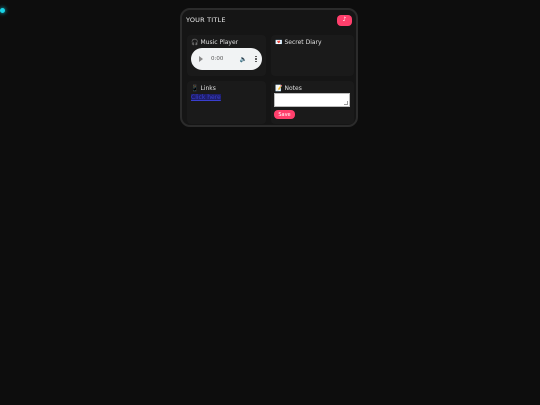 The height and width of the screenshot is (405, 540). What do you see at coordinates (195, 88) in the screenshot?
I see `phone-icon: 📱` at bounding box center [195, 88].